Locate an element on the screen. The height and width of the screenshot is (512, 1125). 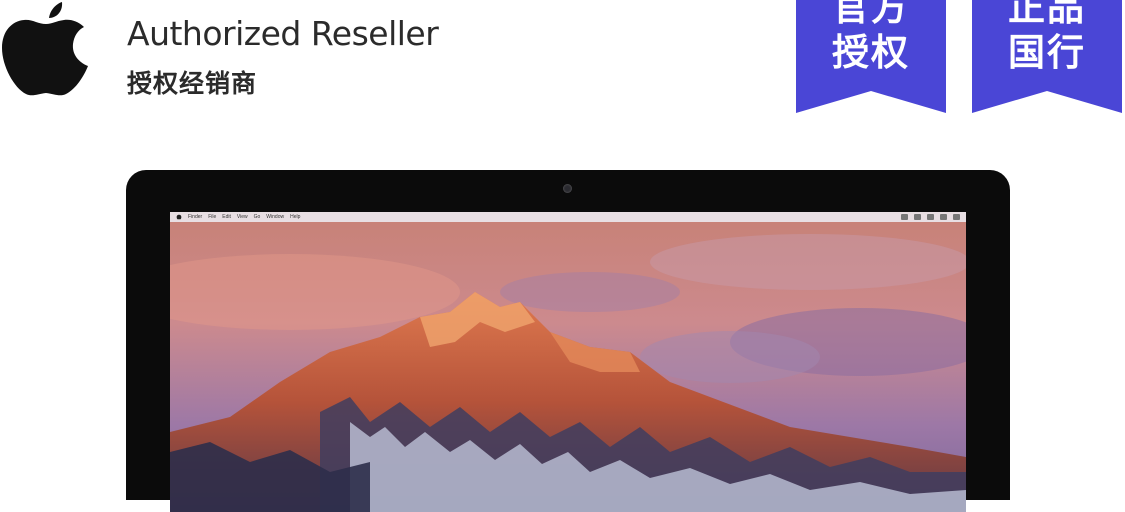
menu-item-edit: Edit is located at coordinates (226, 217).